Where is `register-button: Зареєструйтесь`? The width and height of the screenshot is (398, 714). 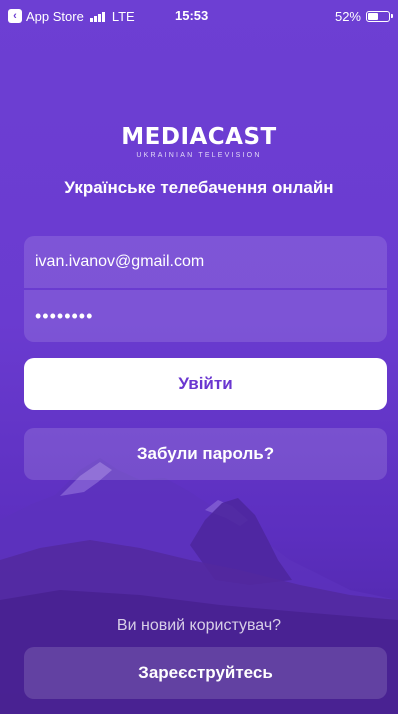
register-button: Зареєструйтесь is located at coordinates (205, 673).